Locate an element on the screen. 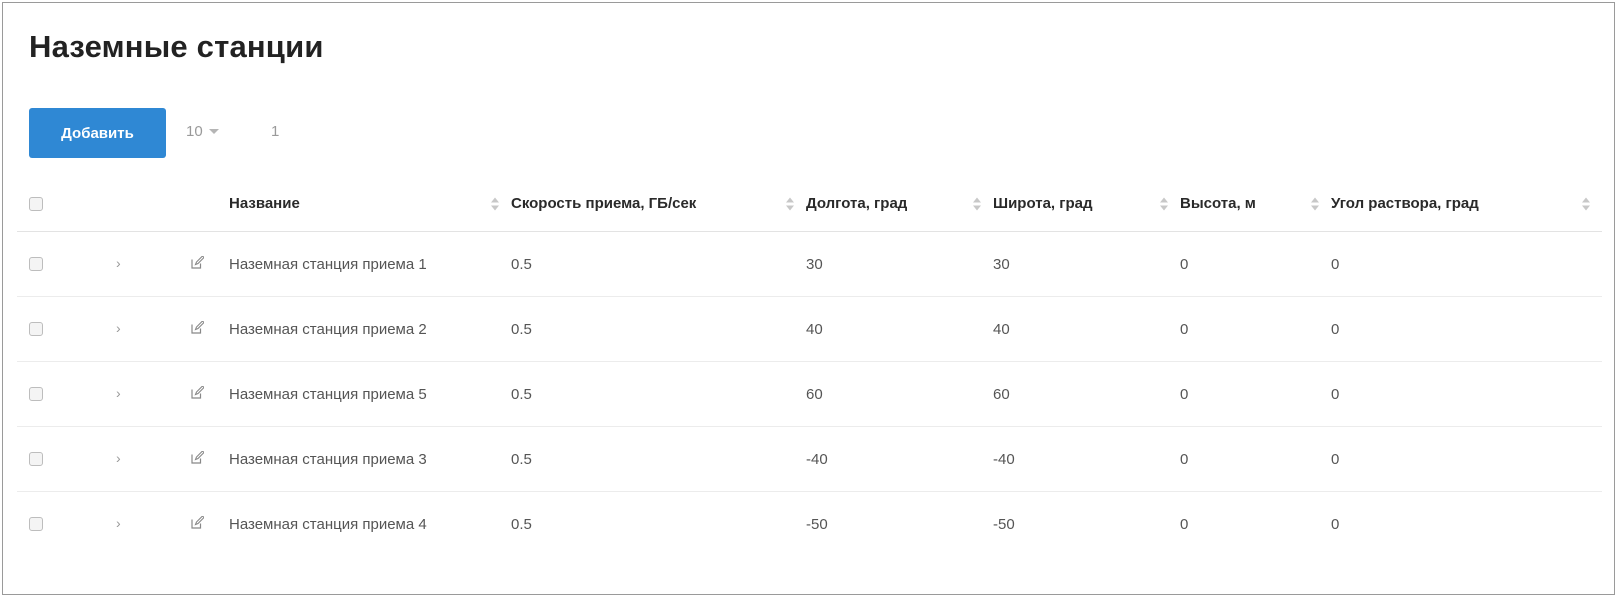 The width and height of the screenshot is (1619, 599). column-header-name: Название is located at coordinates (370, 204).